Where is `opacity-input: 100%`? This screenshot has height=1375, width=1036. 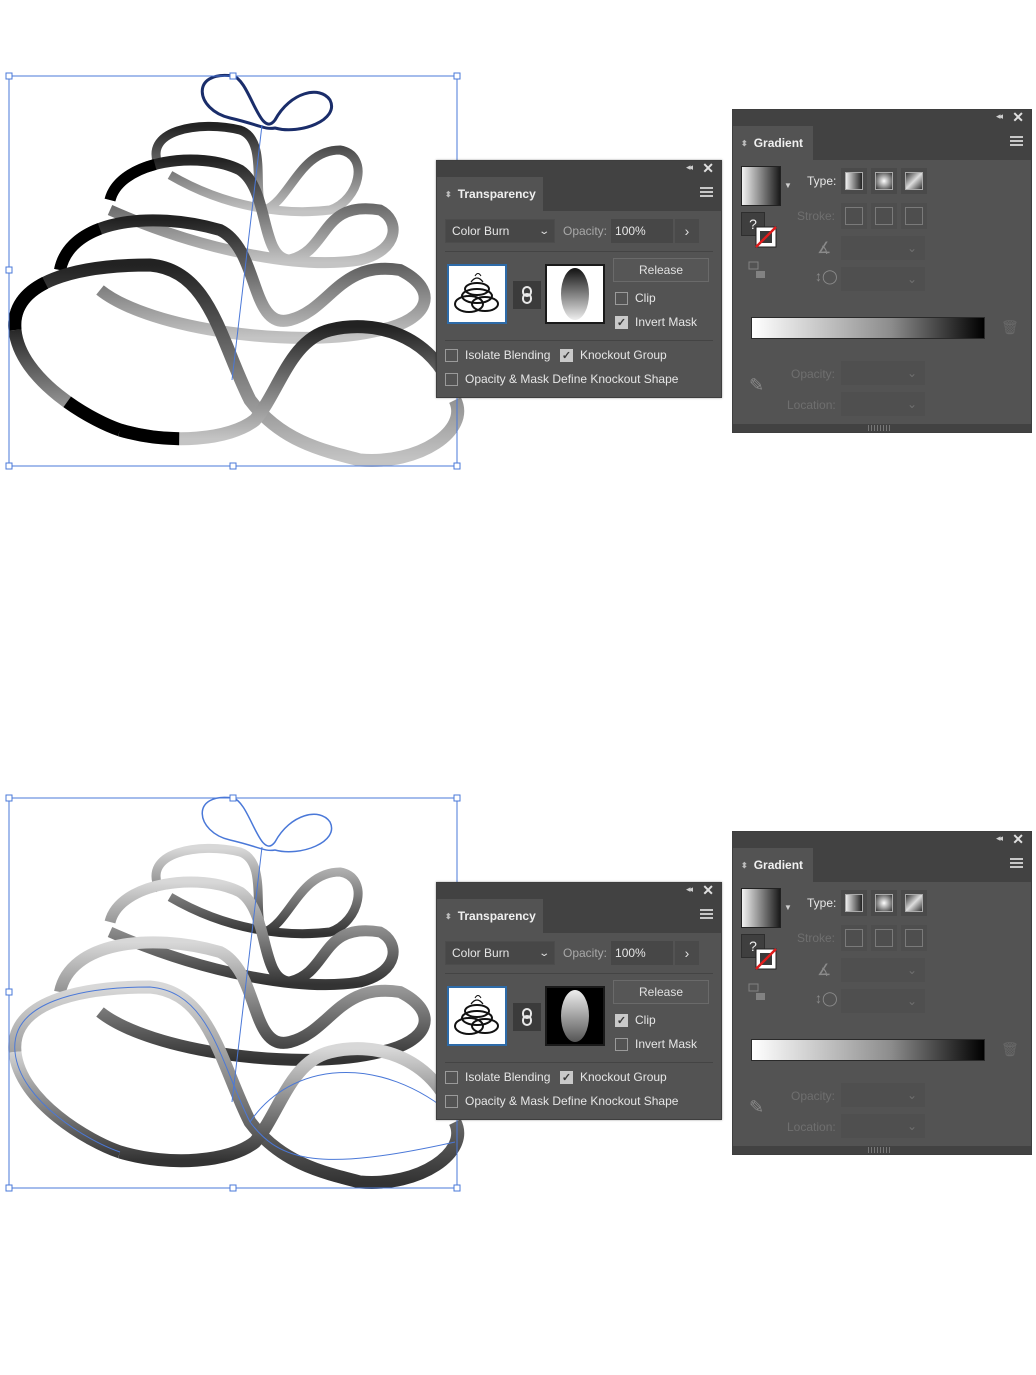
opacity-input: 100% is located at coordinates (642, 953).